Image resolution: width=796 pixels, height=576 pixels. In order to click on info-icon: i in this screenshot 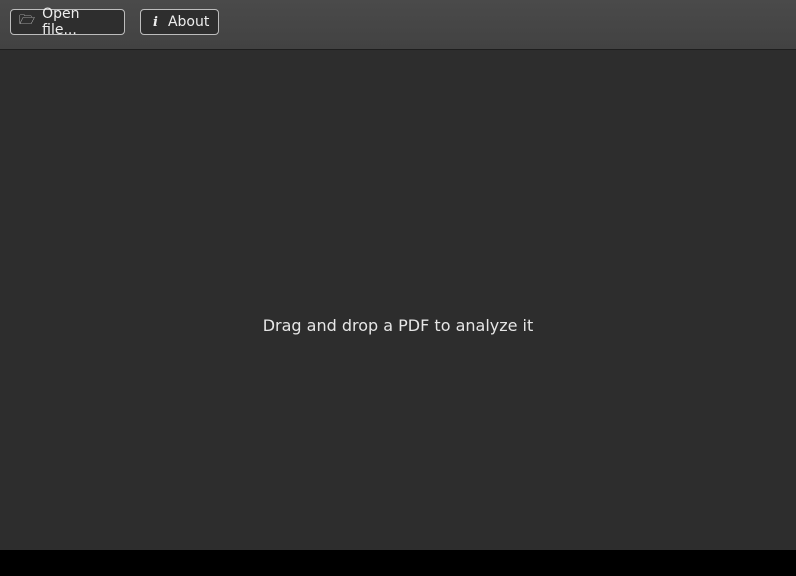, I will do `click(155, 22)`.